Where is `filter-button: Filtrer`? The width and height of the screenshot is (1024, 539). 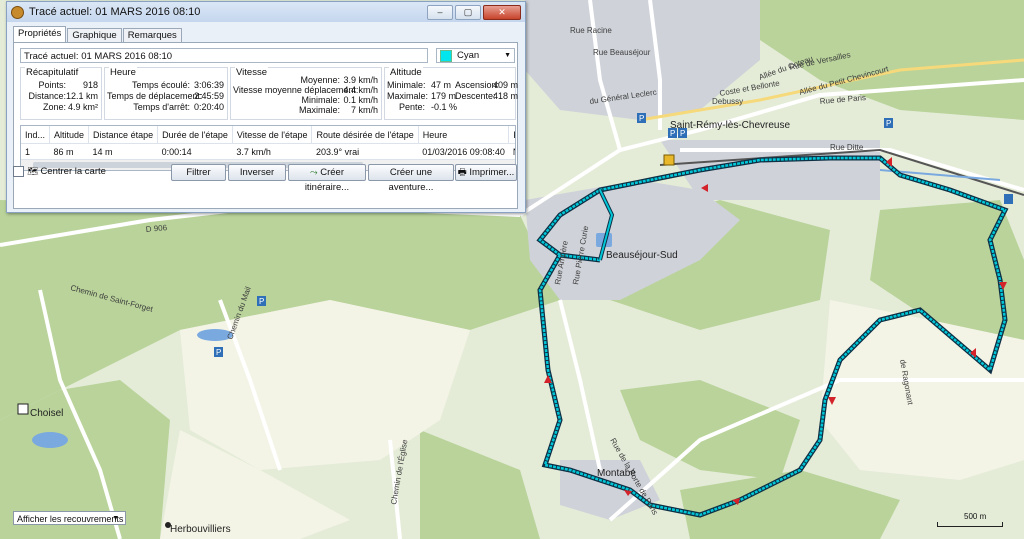
filter-button: Filtrer is located at coordinates (198, 172).